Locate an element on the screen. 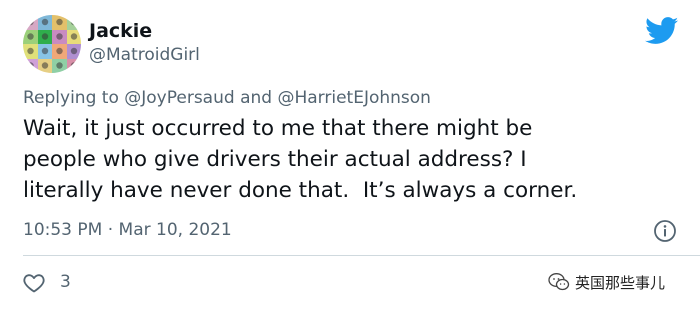  avatar-image is located at coordinates (52, 44).